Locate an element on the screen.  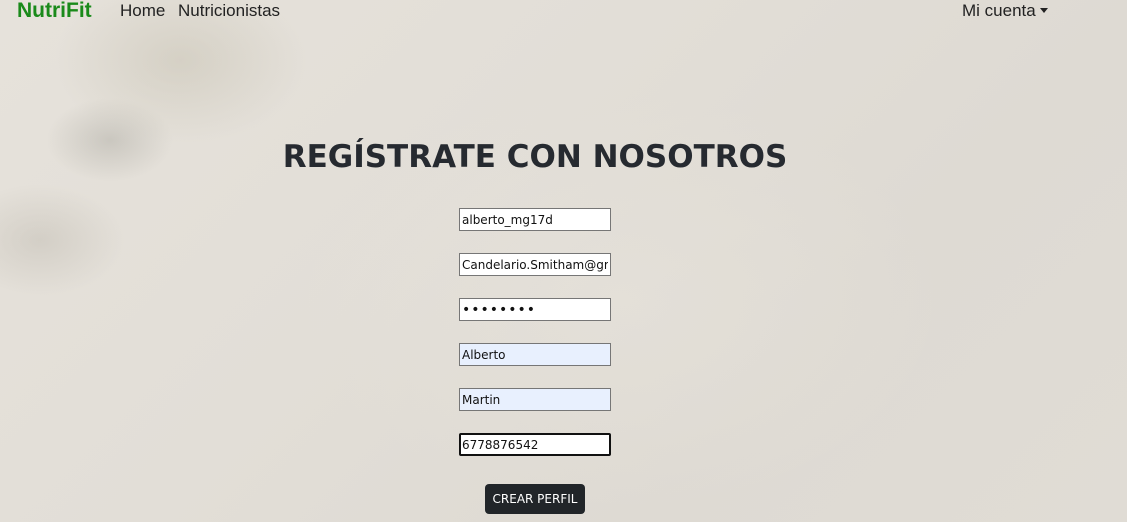
phone-input is located at coordinates (535, 444).